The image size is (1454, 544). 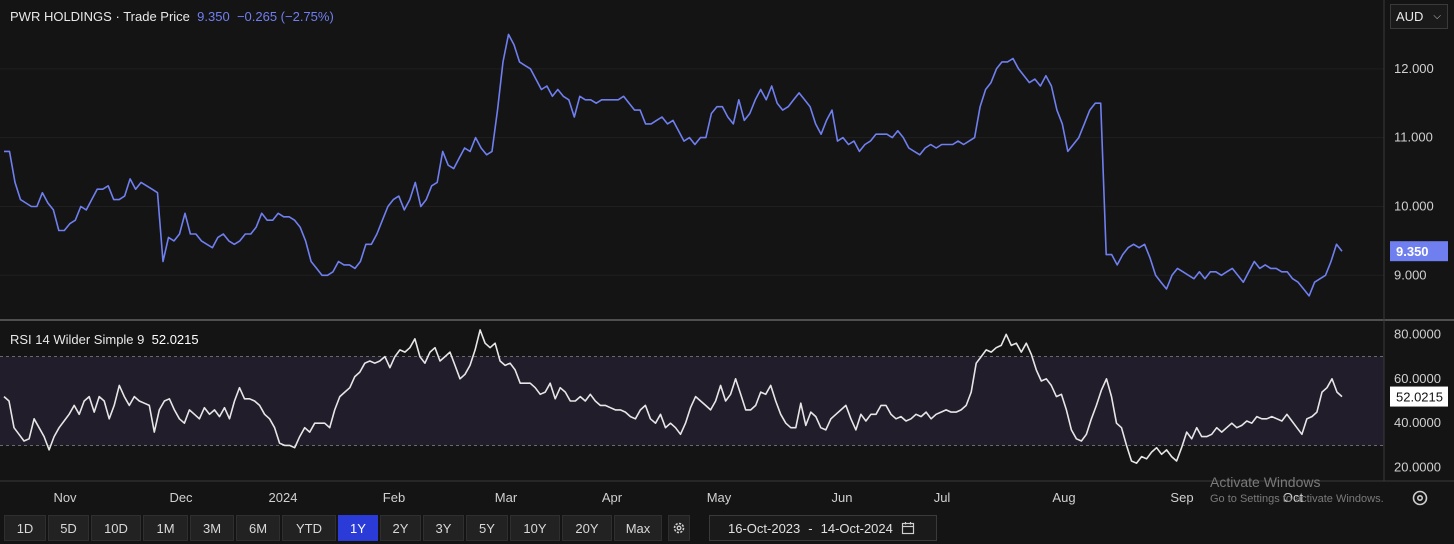 I want to click on price-y-tick: 9.000, so click(x=1410, y=274).